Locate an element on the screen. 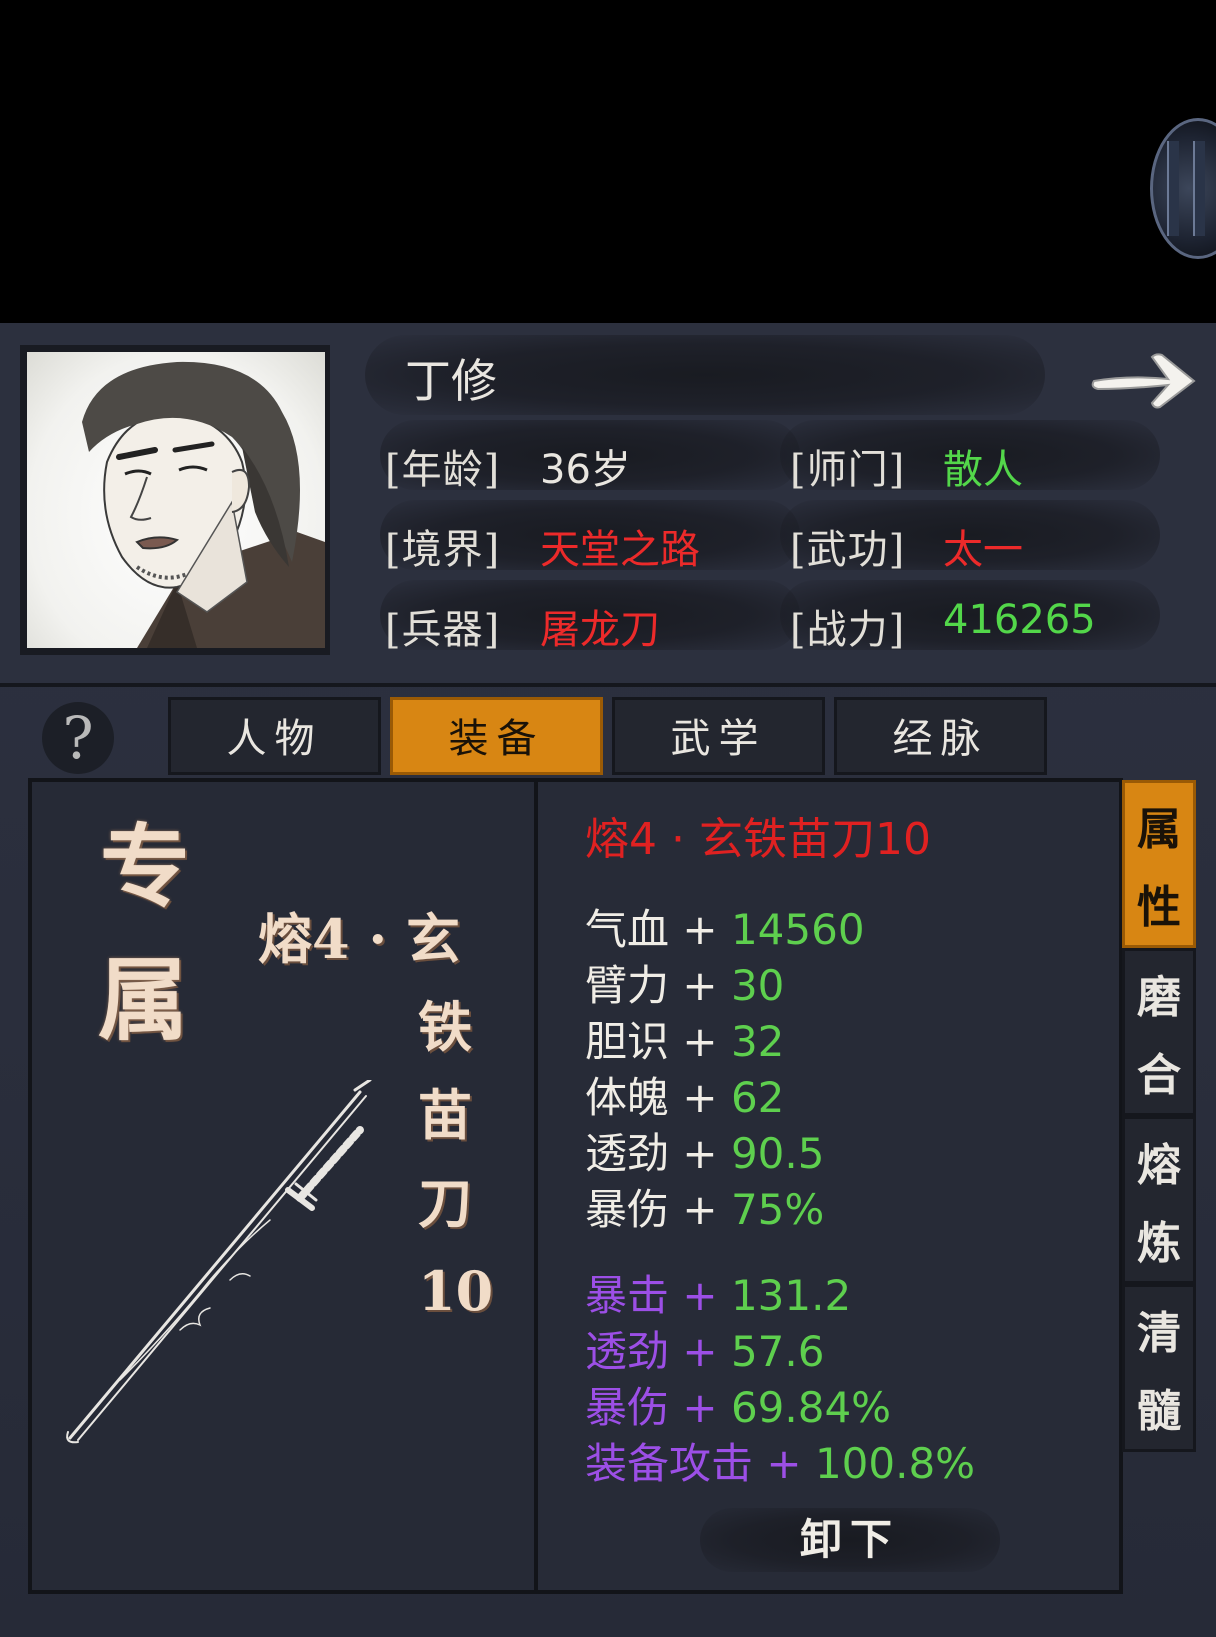 The width and height of the screenshot is (1216, 1637). stat-name: 装备攻击 is located at coordinates (669, 1463).